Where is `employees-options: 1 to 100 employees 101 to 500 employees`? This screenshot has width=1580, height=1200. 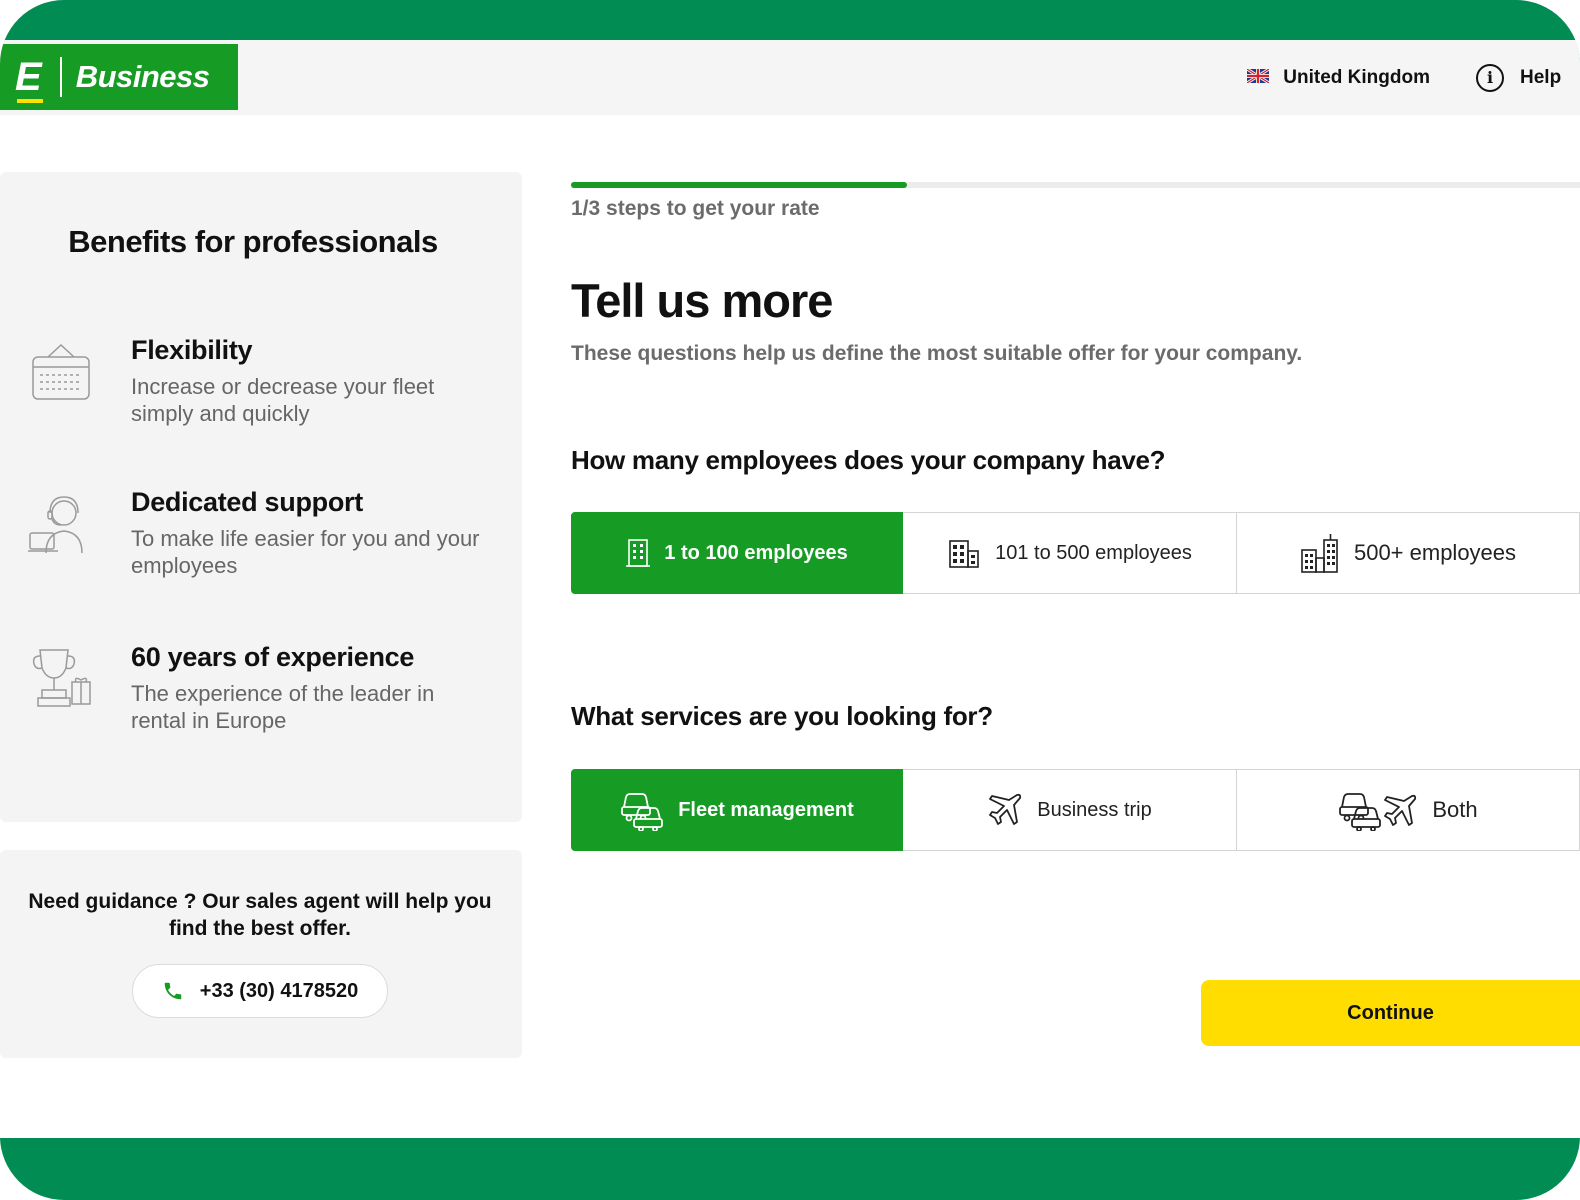 employees-options: 1 to 100 employees 101 to 500 employees is located at coordinates (1075, 553).